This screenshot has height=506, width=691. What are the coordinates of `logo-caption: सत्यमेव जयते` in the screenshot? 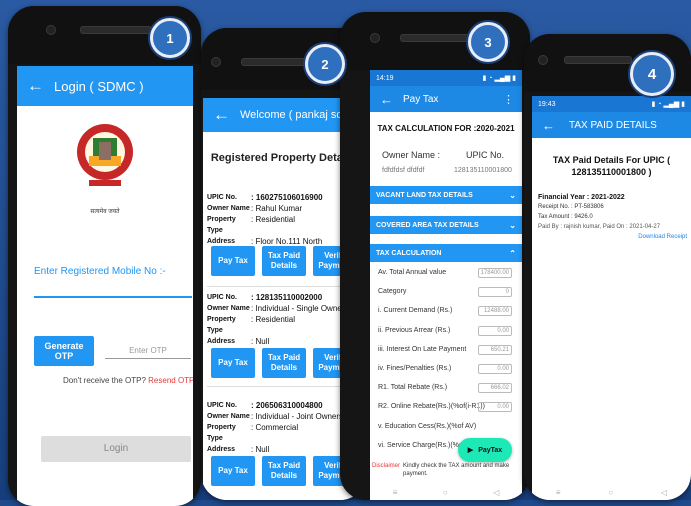 It's located at (105, 212).